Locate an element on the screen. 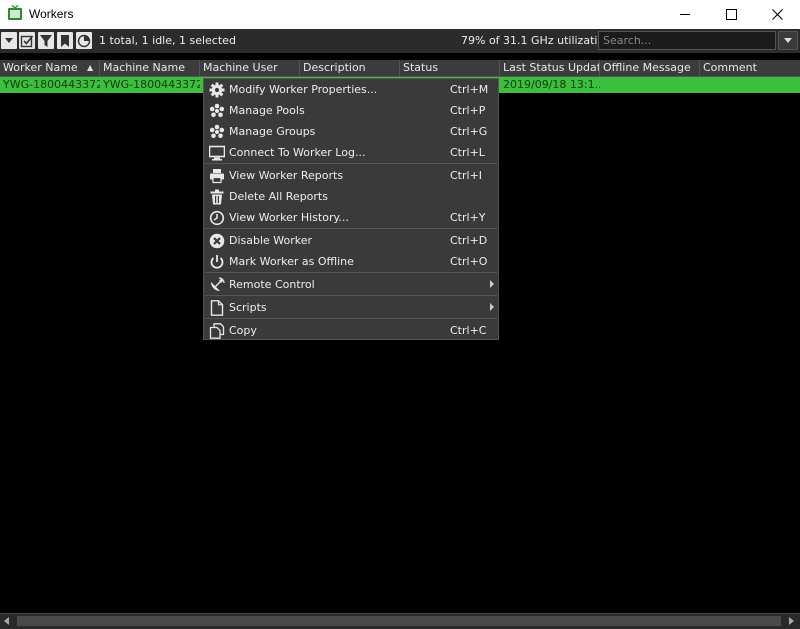 This screenshot has width=800, height=629. scrollbar-thumb is located at coordinates (399, 621).